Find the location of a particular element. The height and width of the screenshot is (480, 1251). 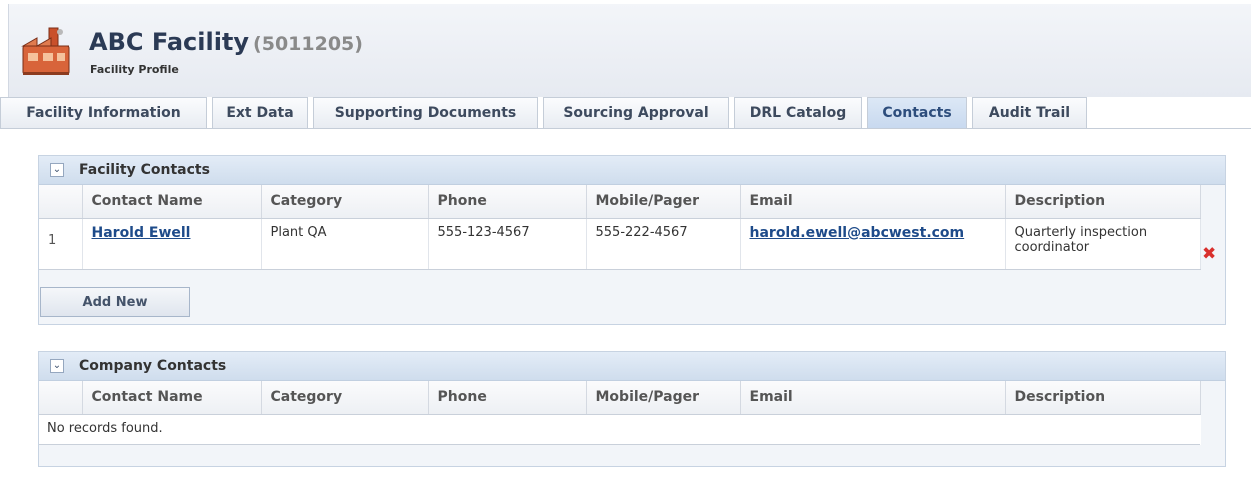

empty-row: No records found. is located at coordinates (619, 429).